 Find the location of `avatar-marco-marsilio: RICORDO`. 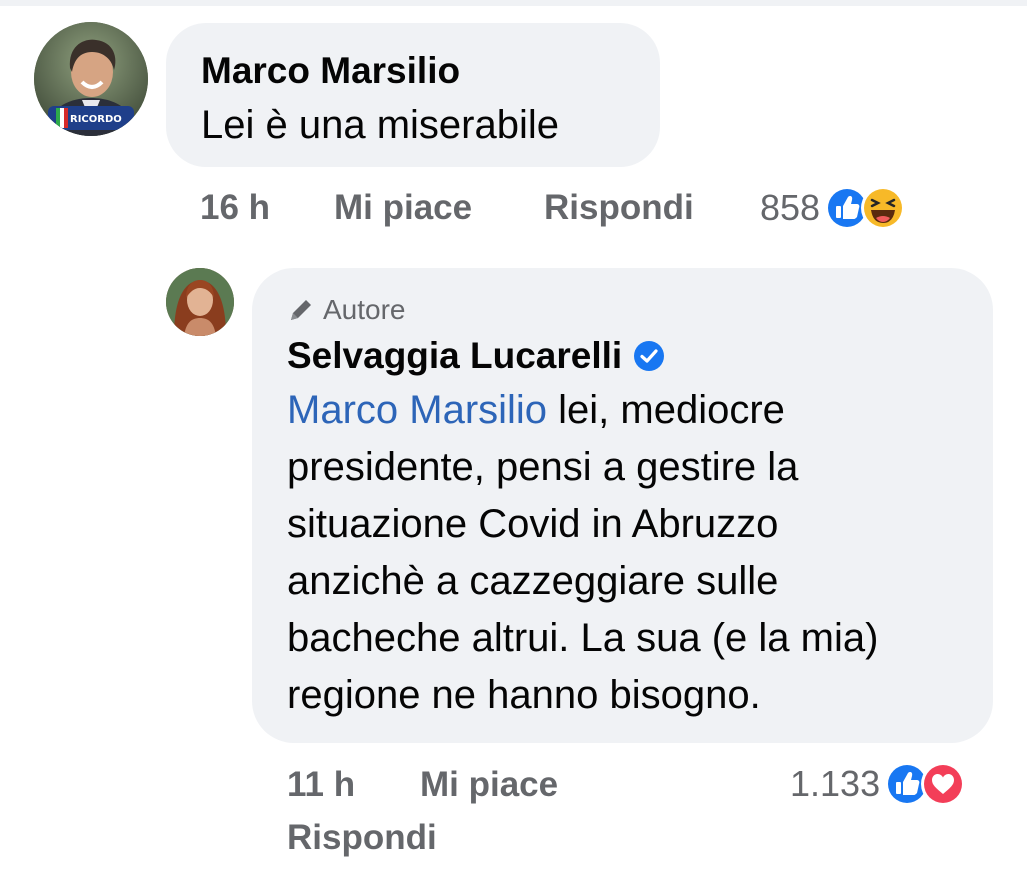

avatar-marco-marsilio: RICORDO is located at coordinates (91, 79).